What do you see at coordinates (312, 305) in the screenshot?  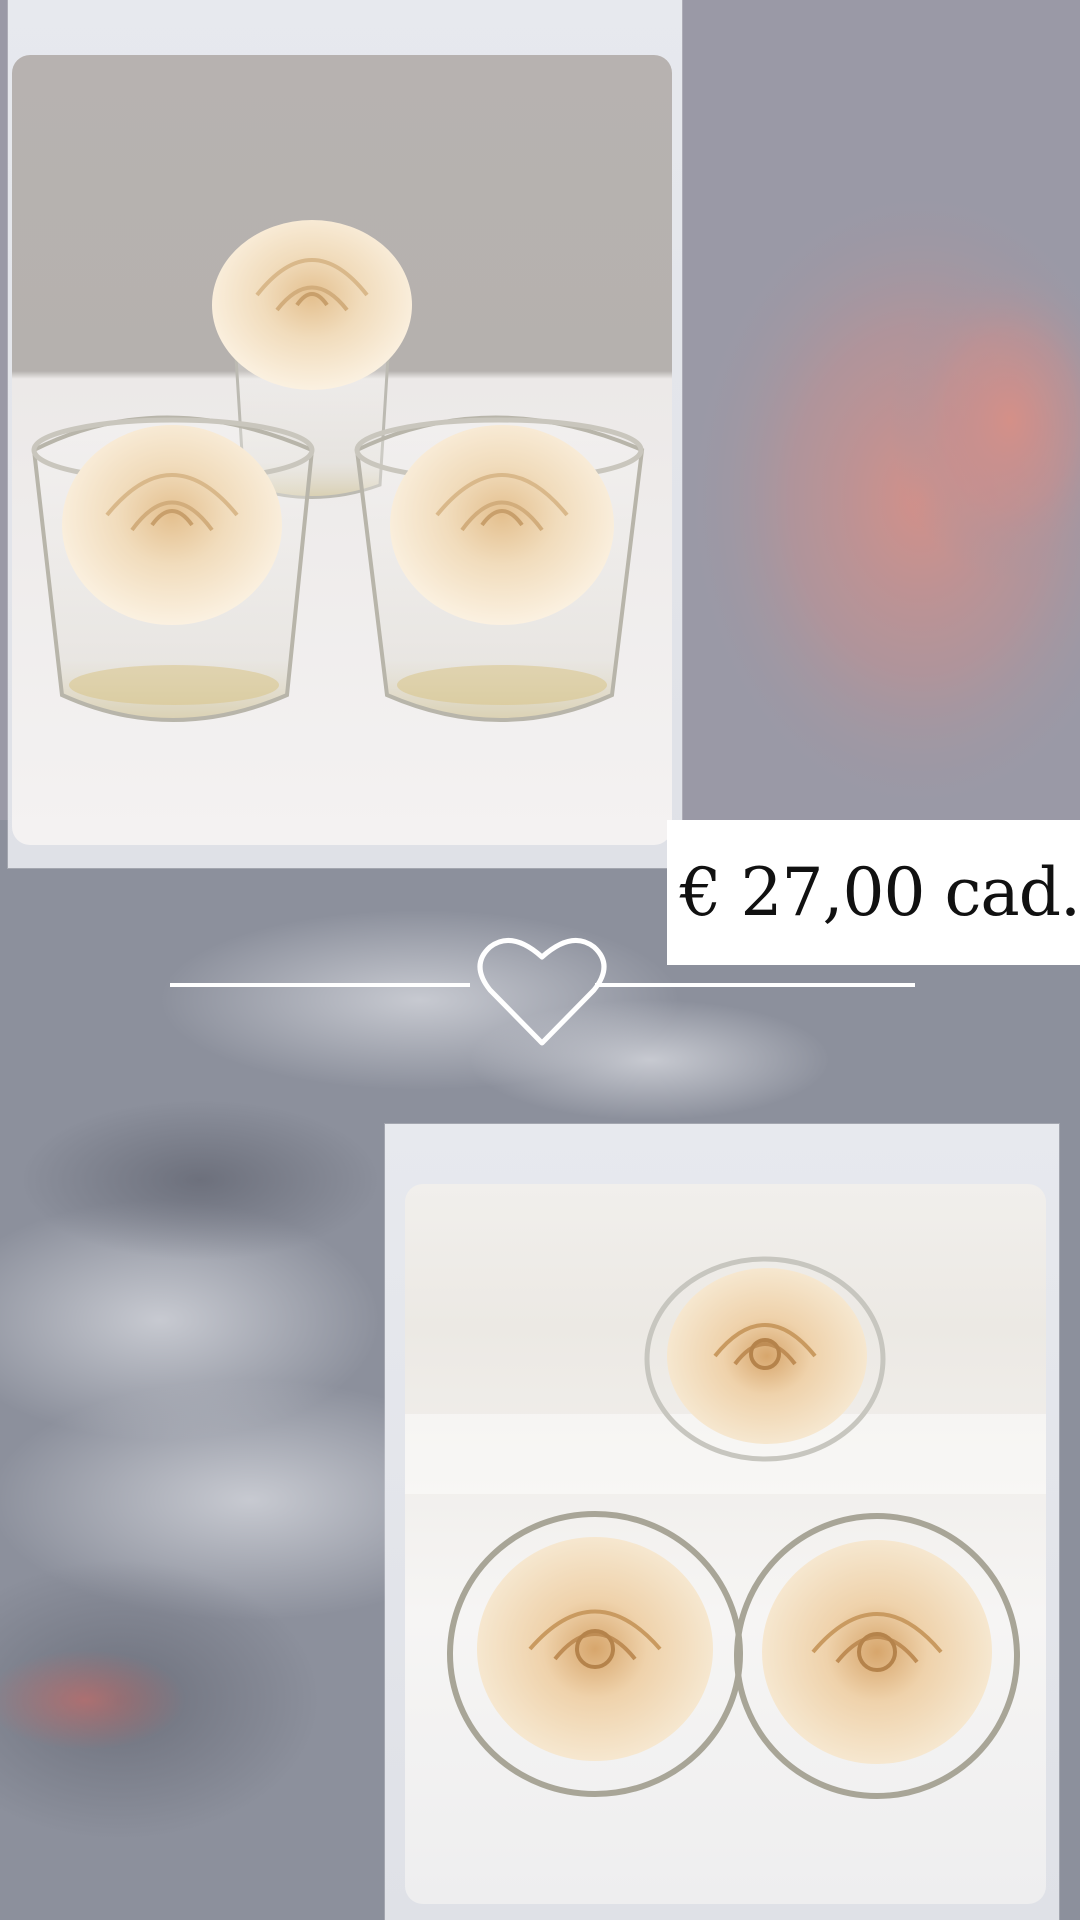 I see `rose-back` at bounding box center [312, 305].